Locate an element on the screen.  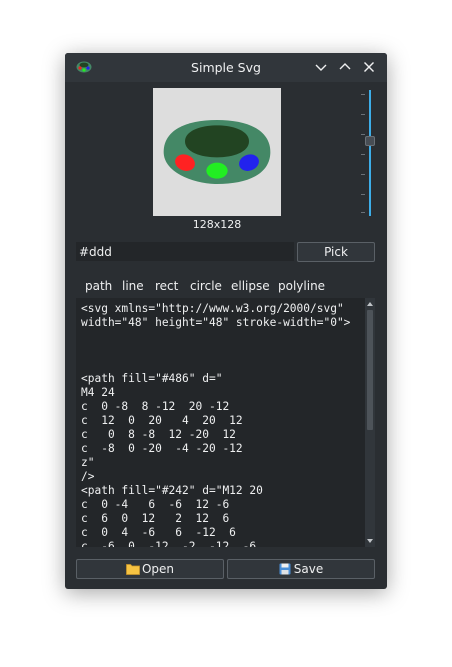
shape-line-button: line is located at coordinates (133, 286).